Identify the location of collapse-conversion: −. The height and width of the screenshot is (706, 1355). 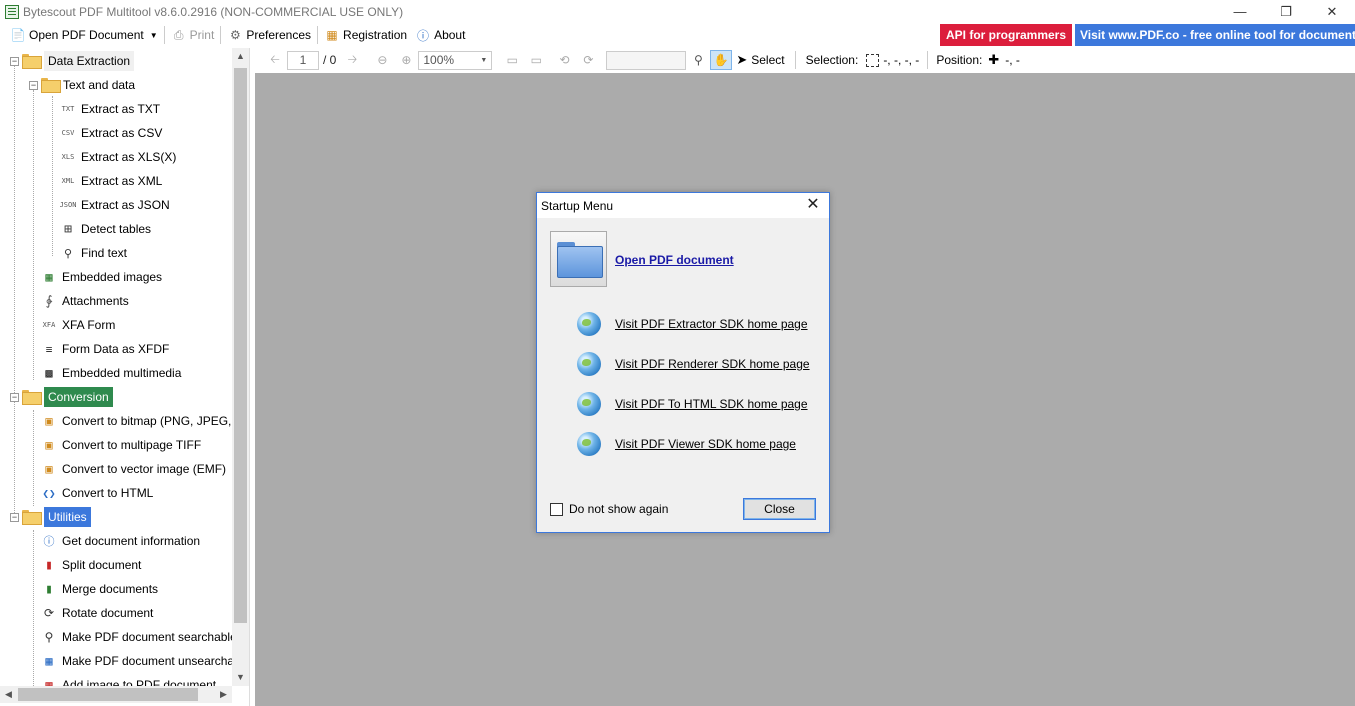
(14, 397).